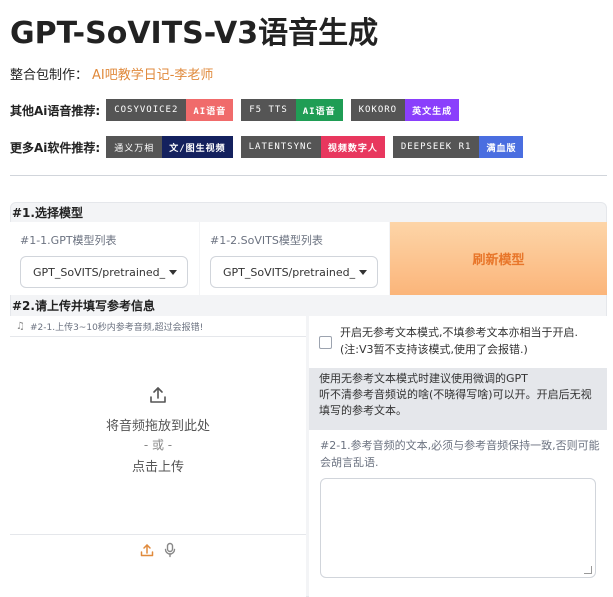  I want to click on sovits-model-dropdown: GPT_SoVITS/pretrained_, so click(294, 272).